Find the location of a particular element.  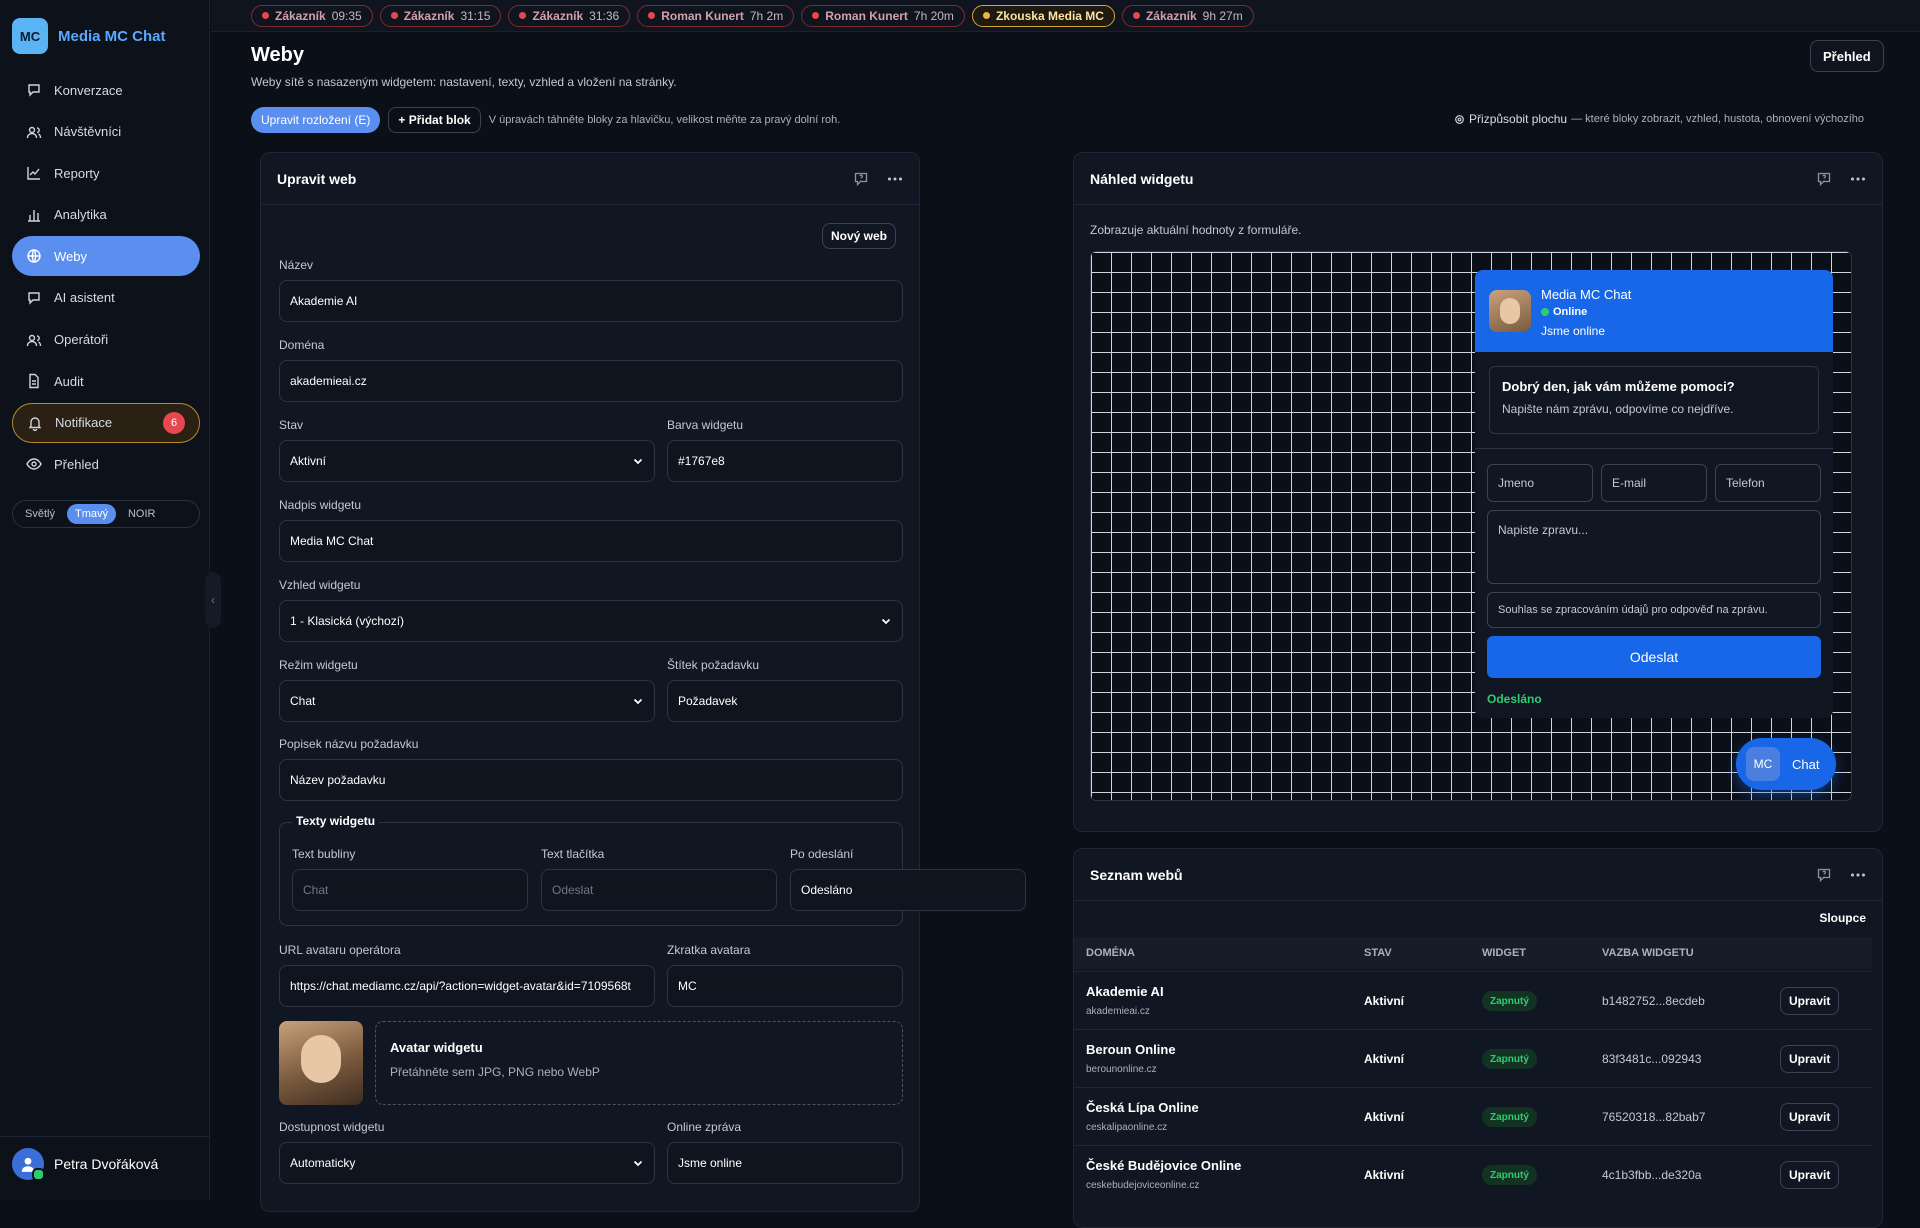

availability-select: Automaticky is located at coordinates (467, 1163).